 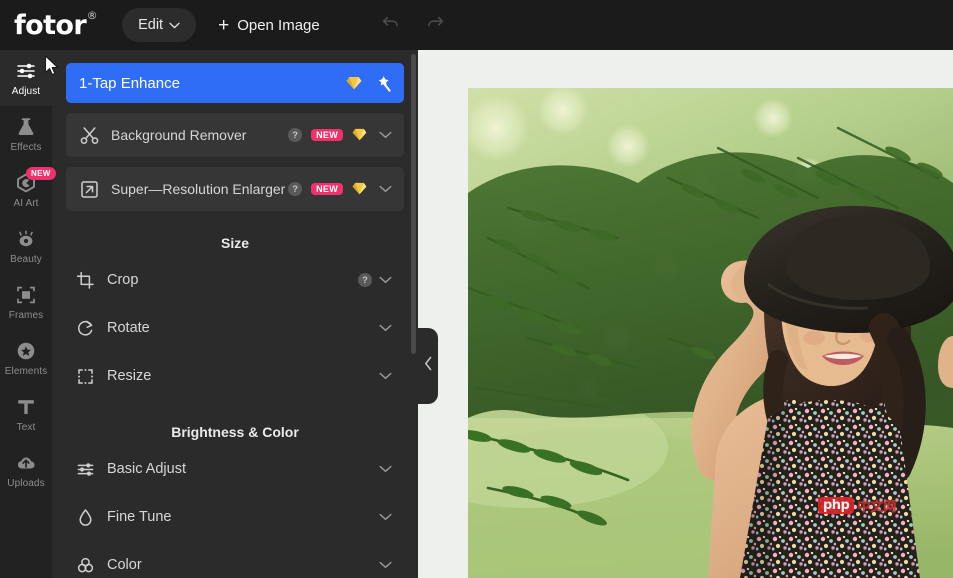 I want to click on panel-row-basic-adjust: Basic Adjust, so click(x=235, y=469).